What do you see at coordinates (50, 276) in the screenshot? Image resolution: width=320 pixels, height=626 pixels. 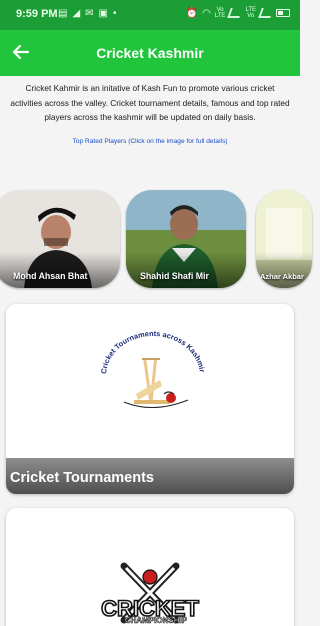 I see `player-name: Mohd Ahsan Bhat` at bounding box center [50, 276].